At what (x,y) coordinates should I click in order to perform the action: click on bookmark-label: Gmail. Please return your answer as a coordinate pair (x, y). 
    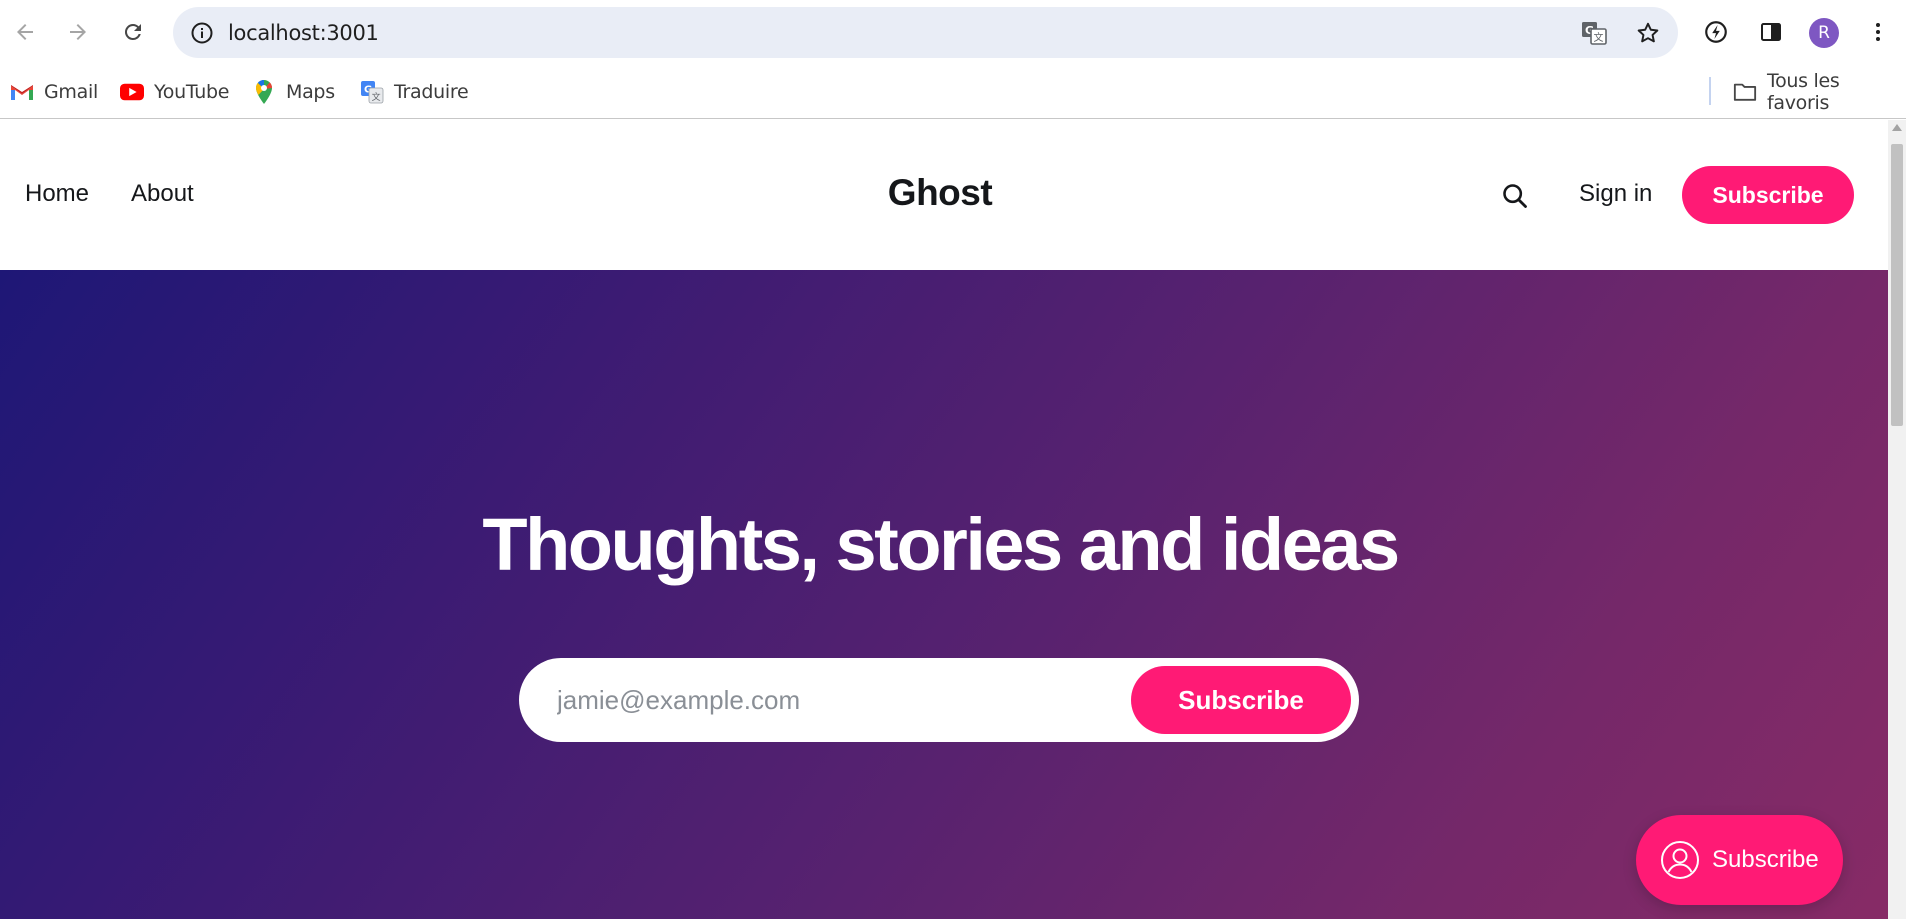
    Looking at the image, I should click on (71, 92).